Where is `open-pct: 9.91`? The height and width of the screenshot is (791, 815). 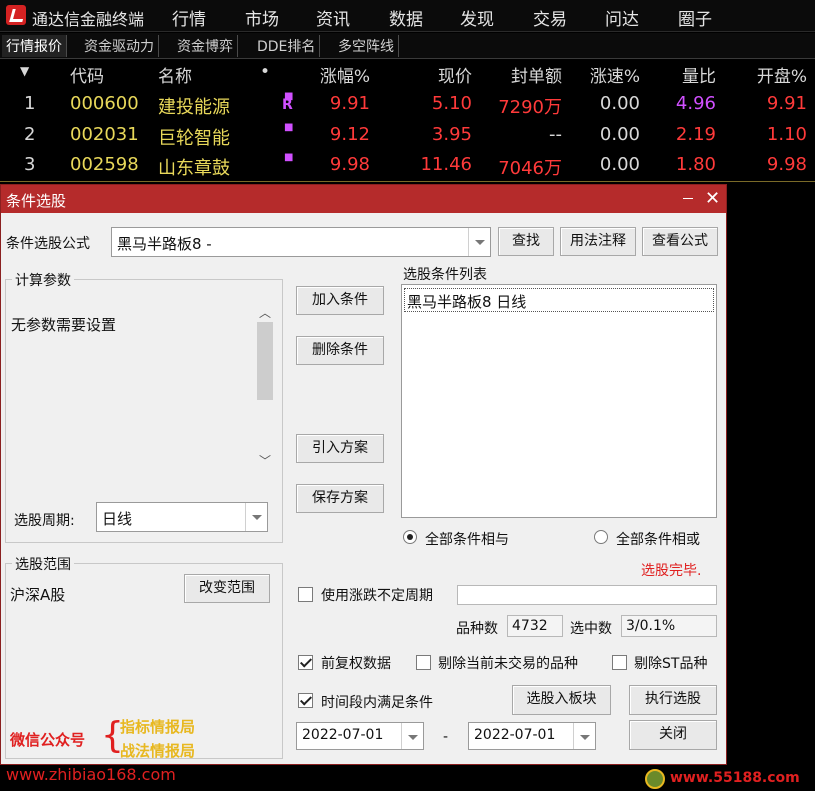 open-pct: 9.91 is located at coordinates (786, 103).